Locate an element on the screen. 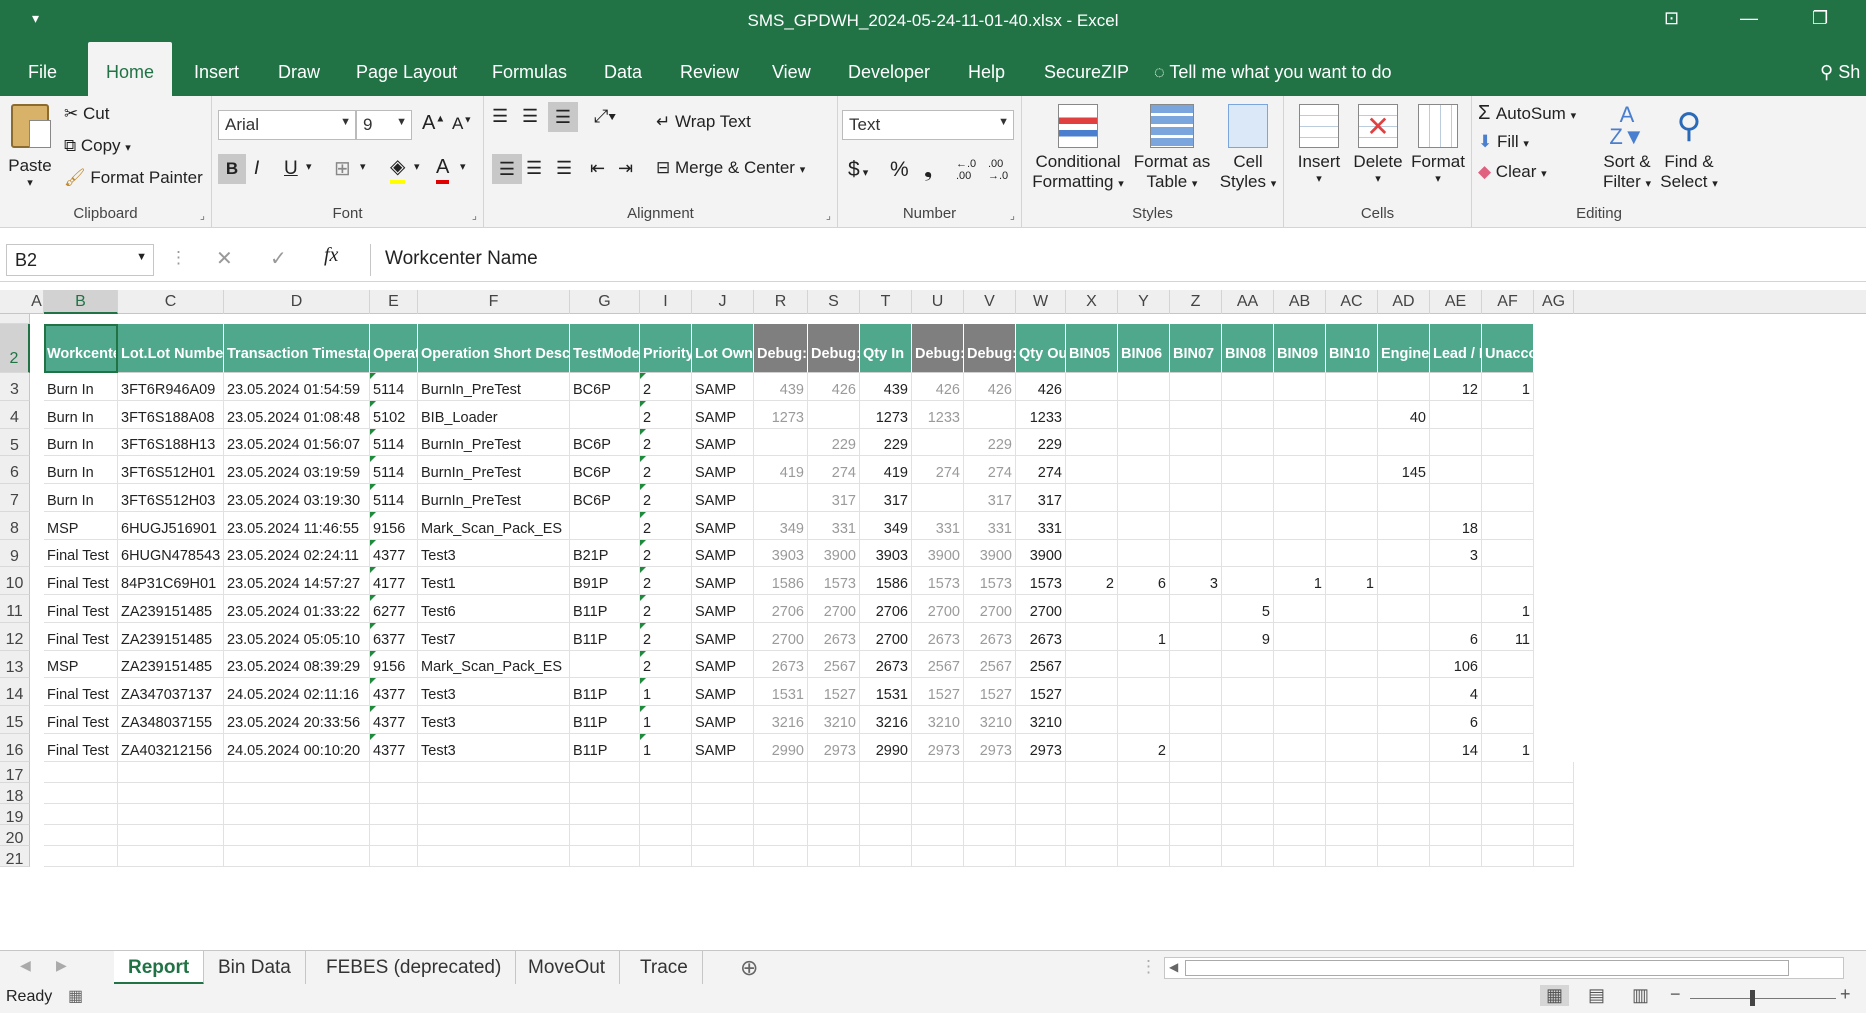 The image size is (1866, 1013). table-cell: B91P is located at coordinates (605, 581).